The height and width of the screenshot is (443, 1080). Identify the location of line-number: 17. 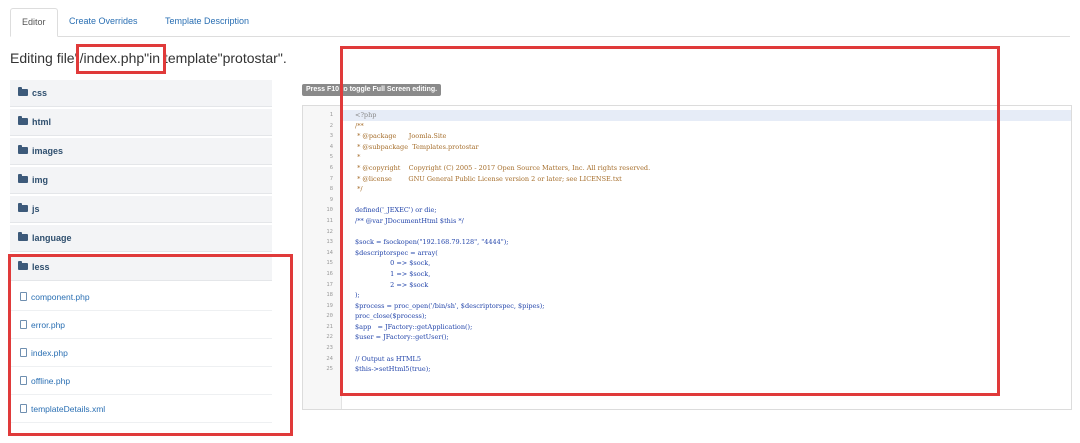
(329, 284).